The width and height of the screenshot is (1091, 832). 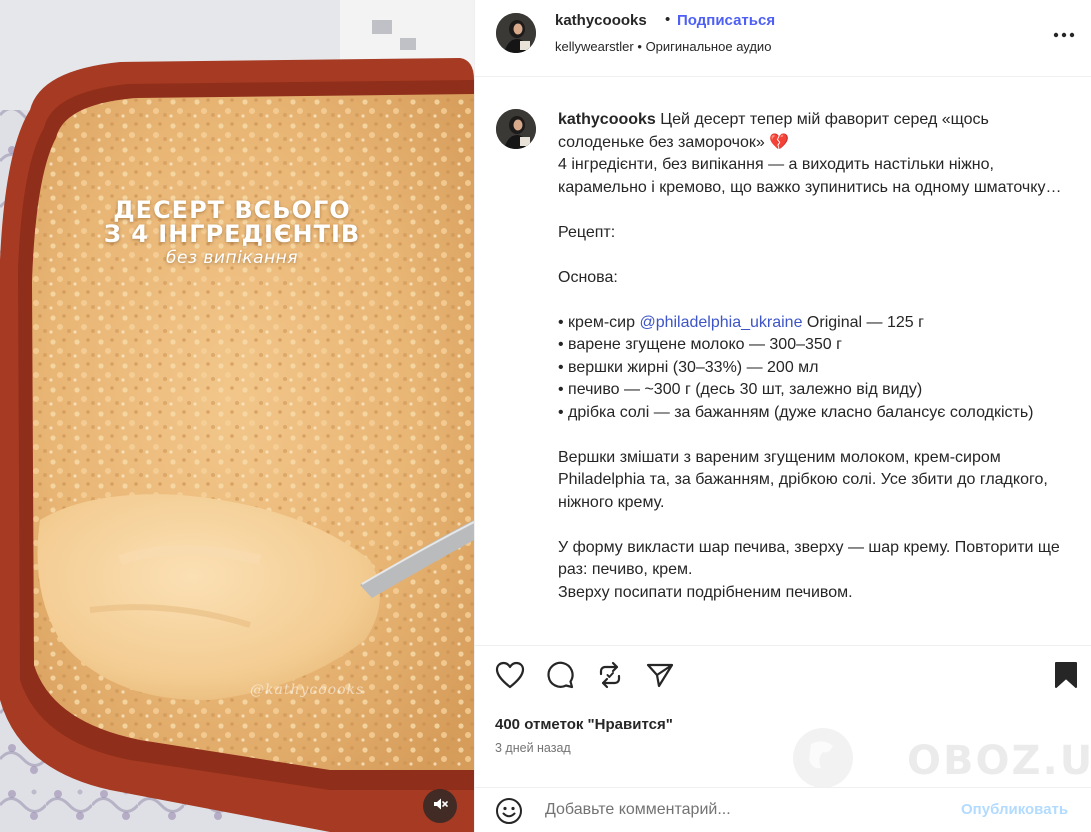 What do you see at coordinates (516, 33) in the screenshot?
I see `author-avatar` at bounding box center [516, 33].